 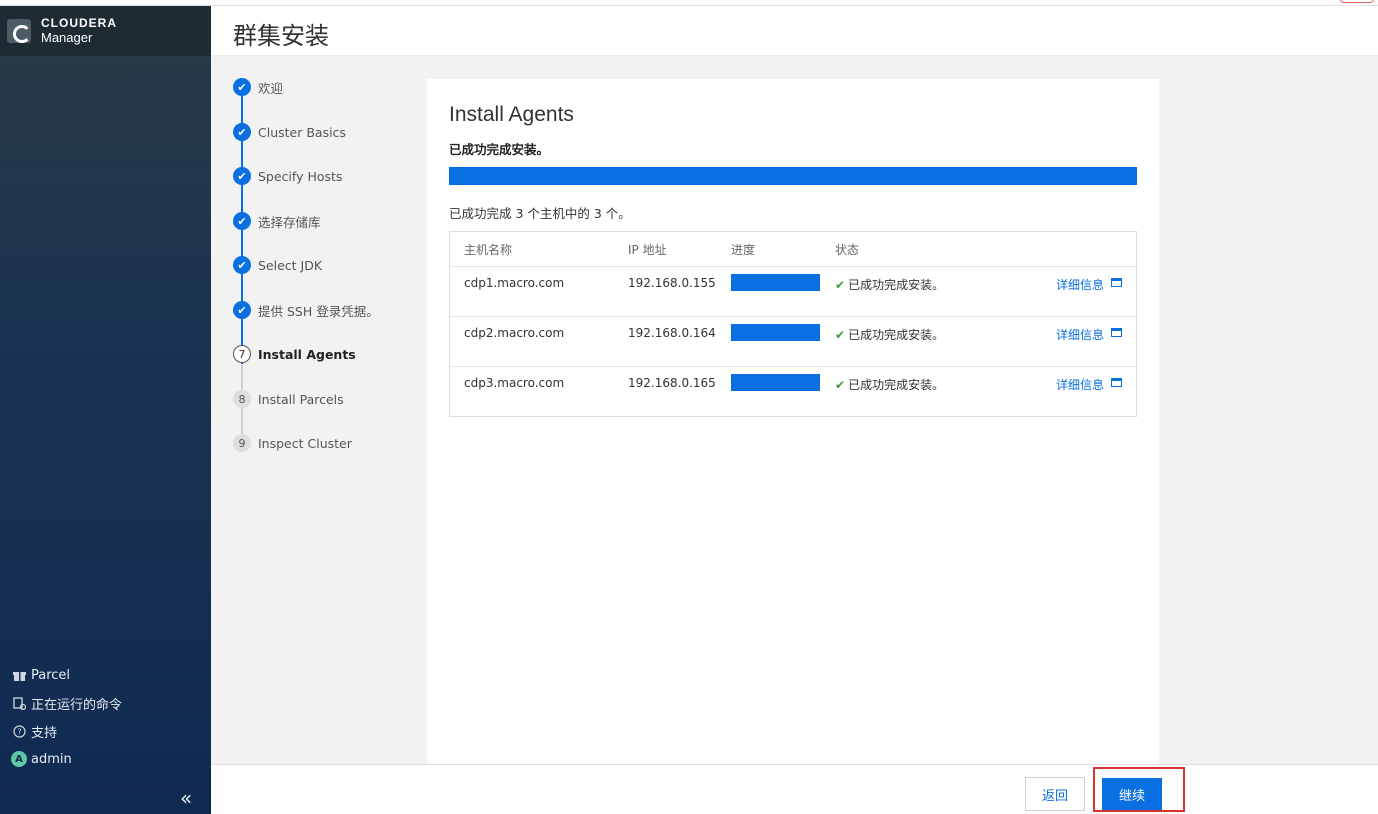 What do you see at coordinates (271, 88) in the screenshot?
I see `step-label: 欢迎` at bounding box center [271, 88].